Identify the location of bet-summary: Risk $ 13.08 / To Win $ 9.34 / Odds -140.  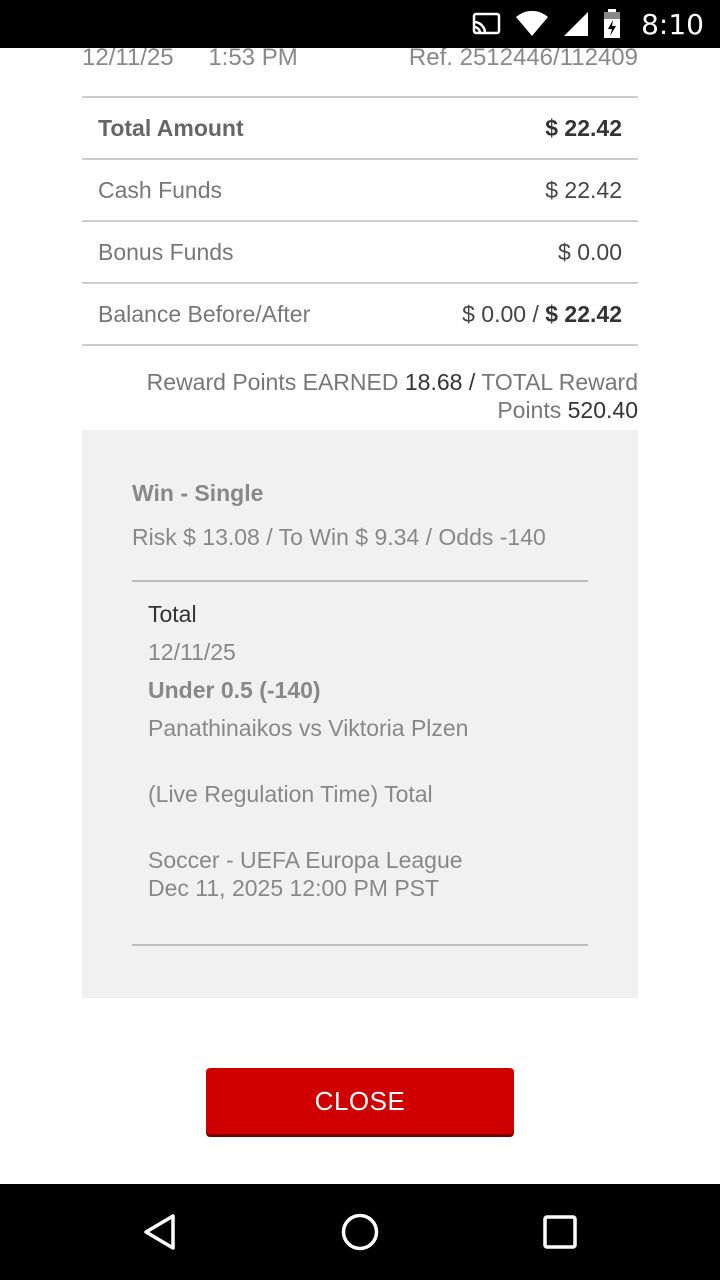
(339, 537).